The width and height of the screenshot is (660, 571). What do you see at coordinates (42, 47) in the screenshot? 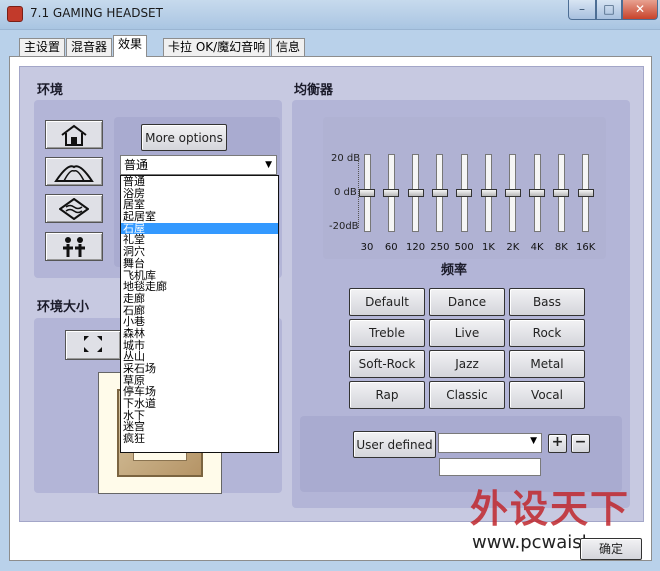
I see `tab-main-settings: 主设置` at bounding box center [42, 47].